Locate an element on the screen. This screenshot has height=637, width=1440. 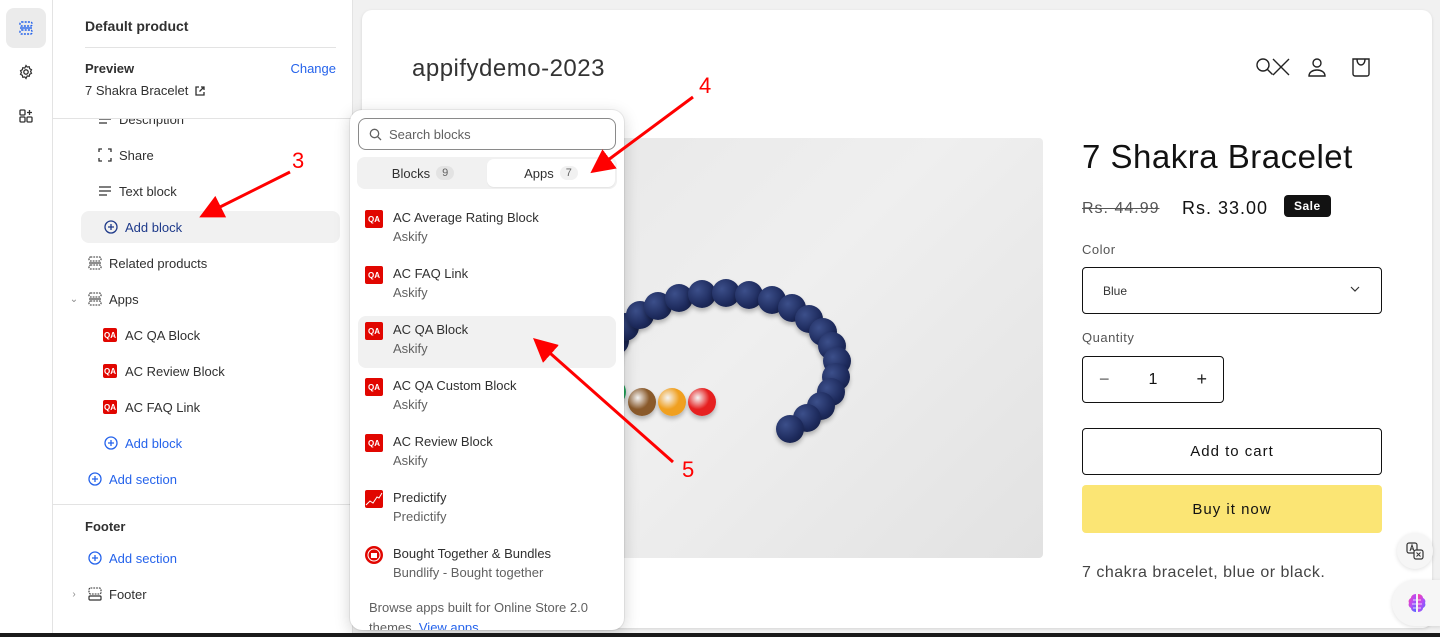
tree-item-related-products: Related products is located at coordinates (213, 263).